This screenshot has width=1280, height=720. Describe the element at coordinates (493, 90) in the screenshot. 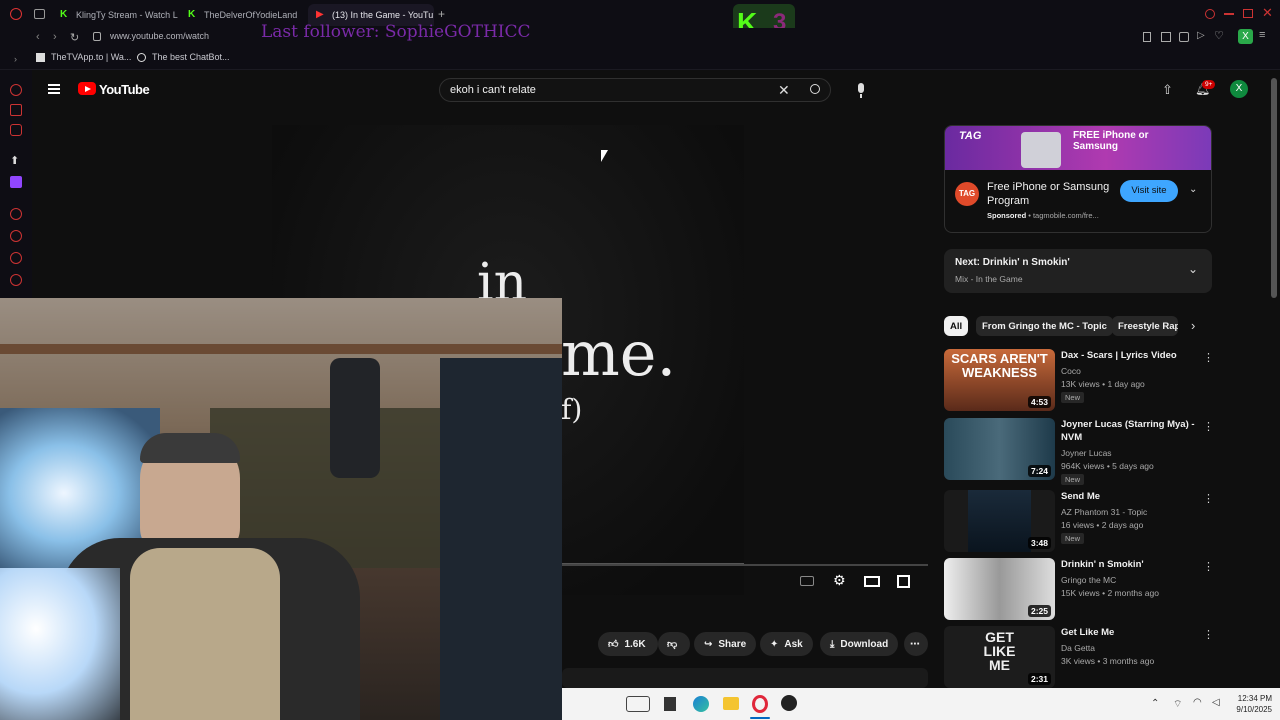

I see `search-input: ekoh i can't relate` at that location.